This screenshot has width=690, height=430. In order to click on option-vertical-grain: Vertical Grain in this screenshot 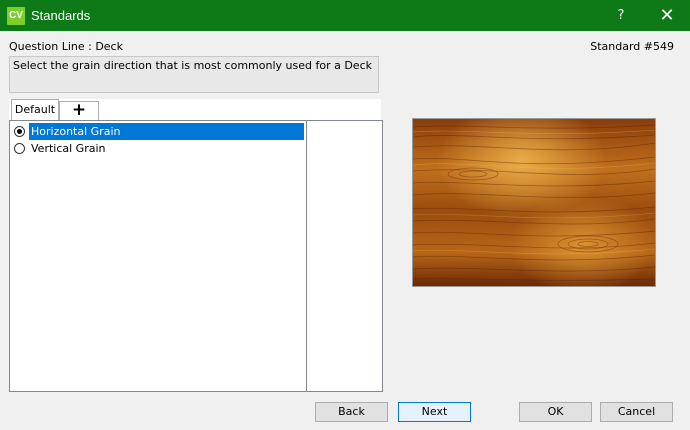, I will do `click(159, 148)`.